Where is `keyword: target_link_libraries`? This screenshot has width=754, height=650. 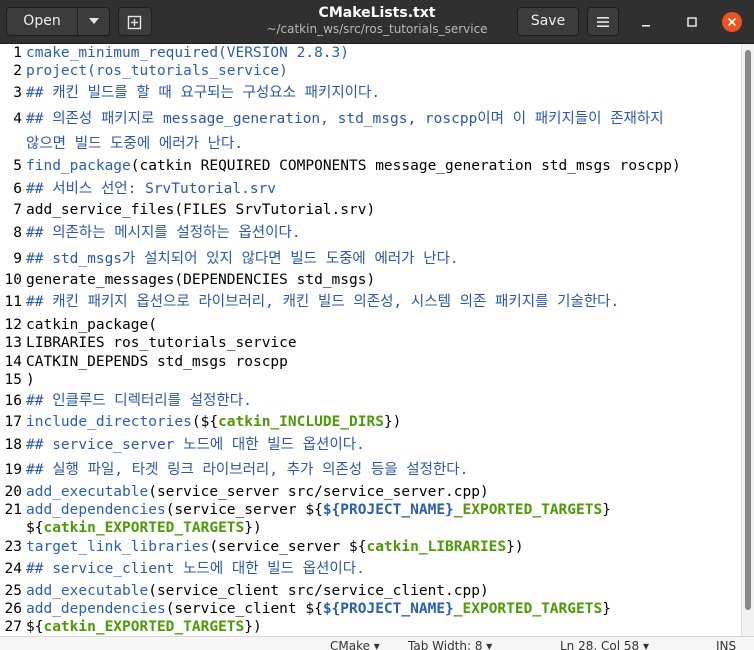 keyword: target_link_libraries is located at coordinates (118, 547).